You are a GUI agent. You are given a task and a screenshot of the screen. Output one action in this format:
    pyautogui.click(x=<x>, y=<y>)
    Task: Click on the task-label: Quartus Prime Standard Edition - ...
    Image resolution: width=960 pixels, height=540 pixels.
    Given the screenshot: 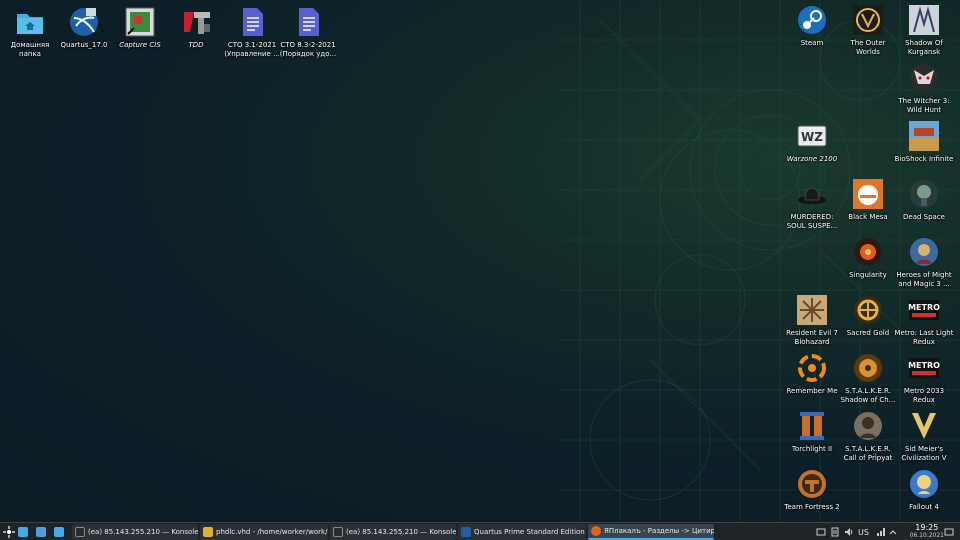 What is the action you would take?
    pyautogui.click(x=530, y=532)
    